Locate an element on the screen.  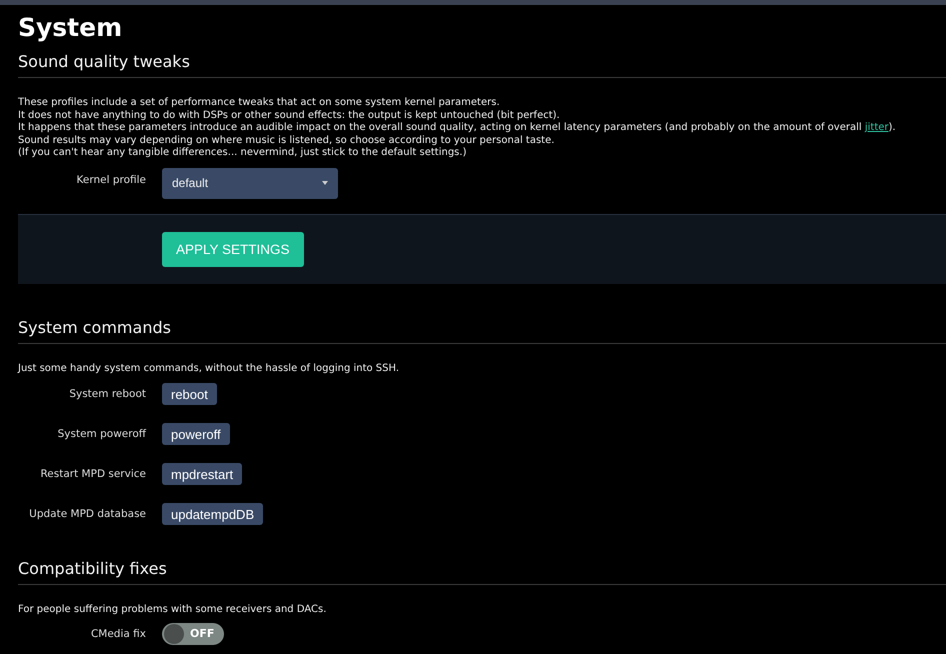
description-text: (If you can't hear any tangible differences... nevermind, just stick to the default settings.) is located at coordinates (243, 153).